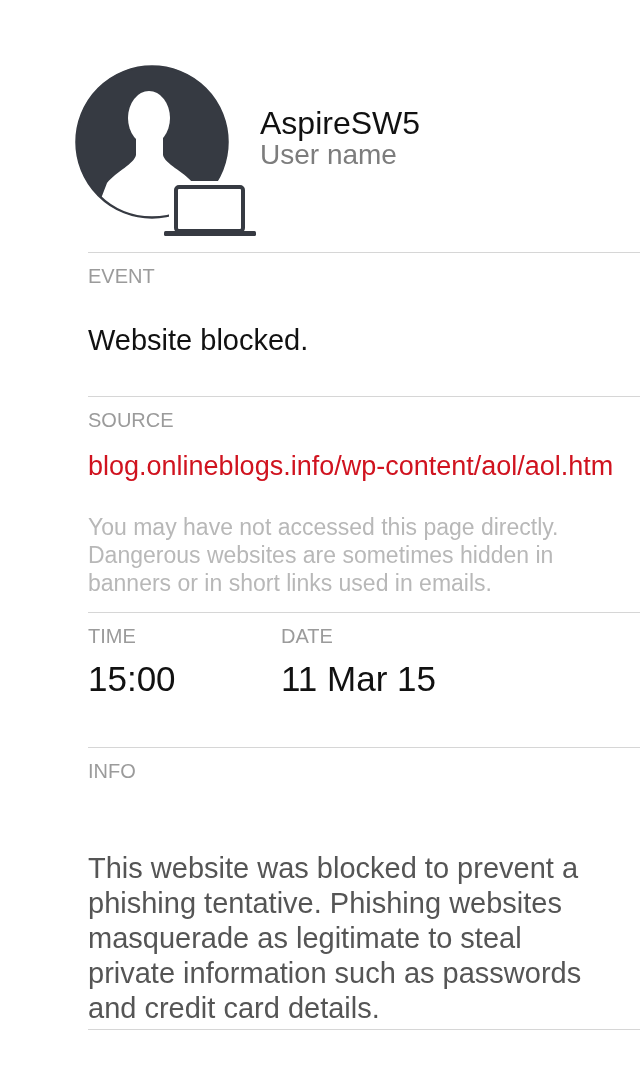  What do you see at coordinates (132, 679) in the screenshot?
I see `field-value: 15:00` at bounding box center [132, 679].